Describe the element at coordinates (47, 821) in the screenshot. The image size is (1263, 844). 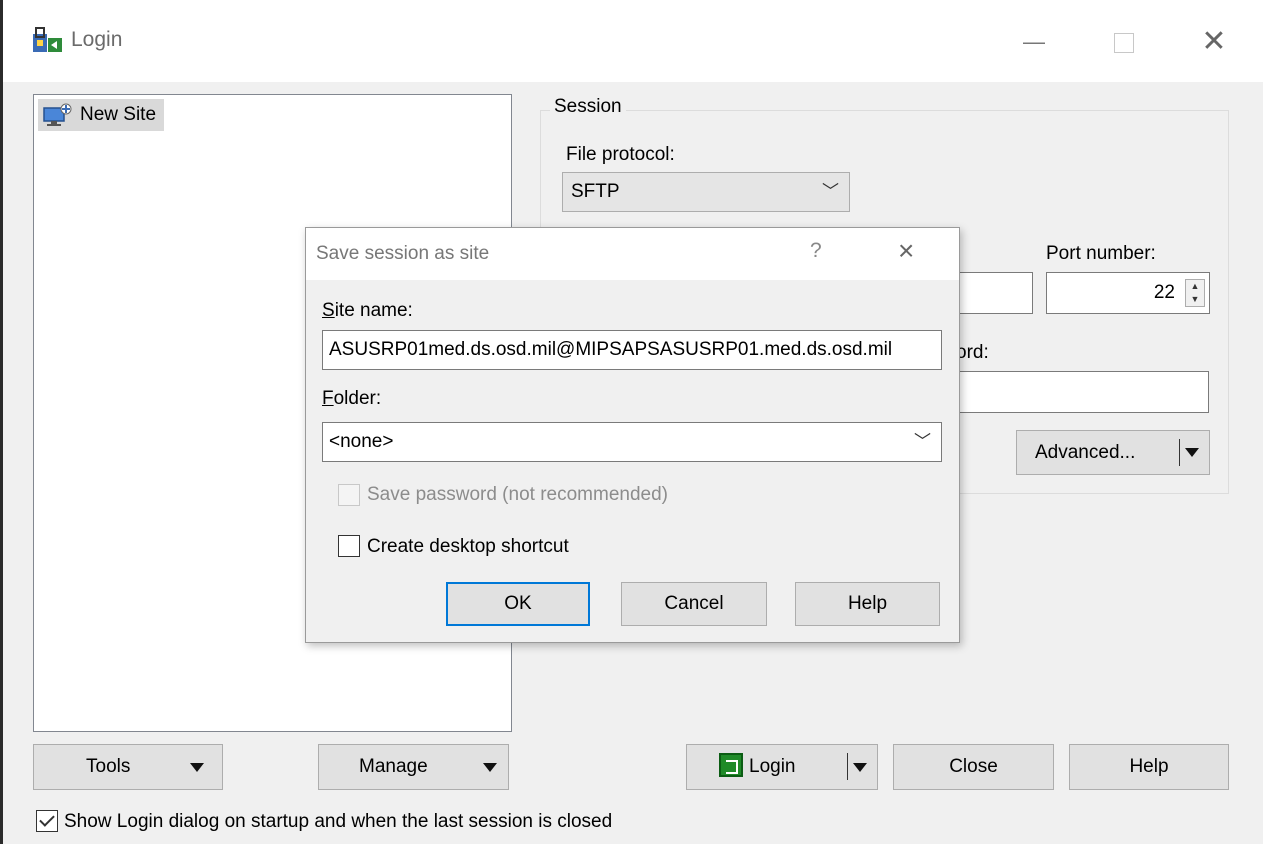
I see `show-login-checkbox` at that location.